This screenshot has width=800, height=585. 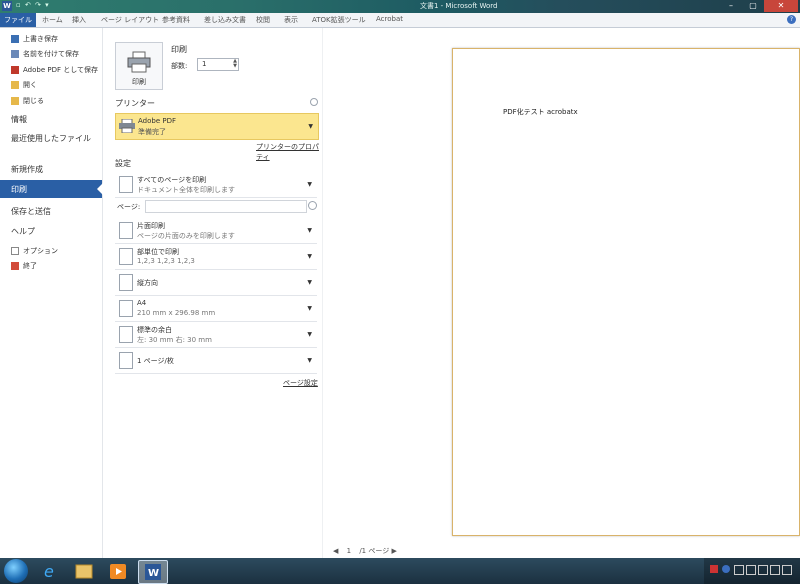 I want to click on options-icon, so click(x=15, y=251).